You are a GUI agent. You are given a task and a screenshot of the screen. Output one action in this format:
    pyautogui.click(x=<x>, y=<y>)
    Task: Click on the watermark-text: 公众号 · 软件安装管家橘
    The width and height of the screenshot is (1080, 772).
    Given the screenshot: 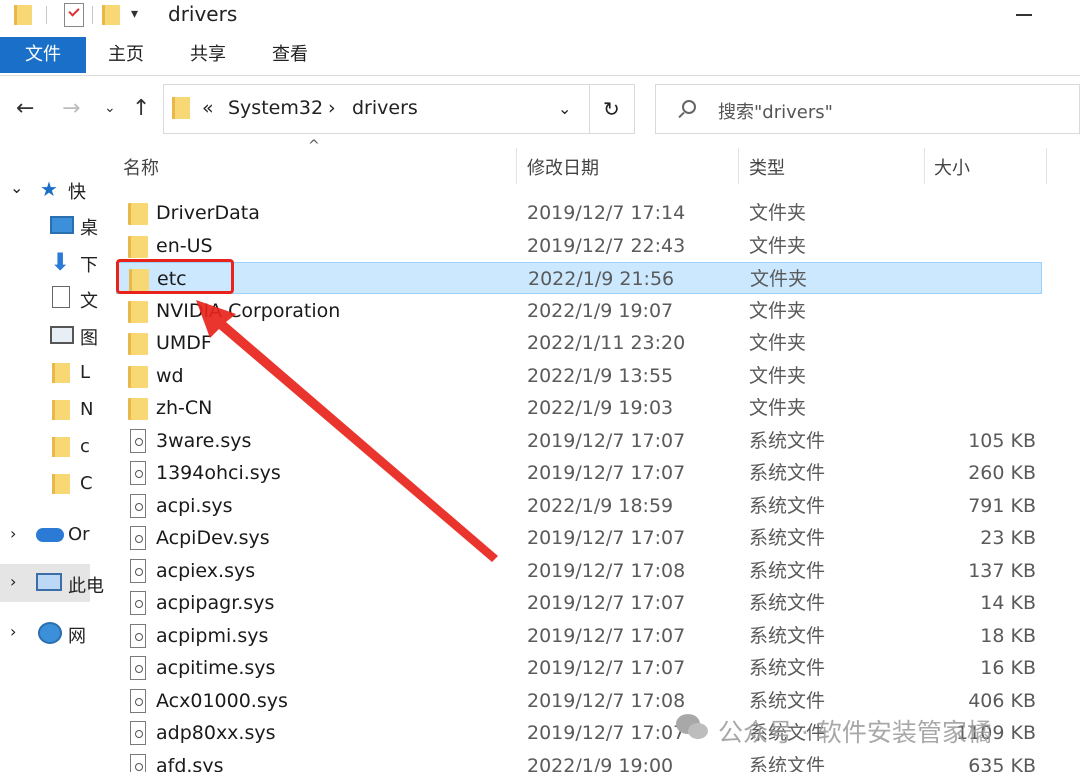 What is the action you would take?
    pyautogui.click(x=855, y=732)
    